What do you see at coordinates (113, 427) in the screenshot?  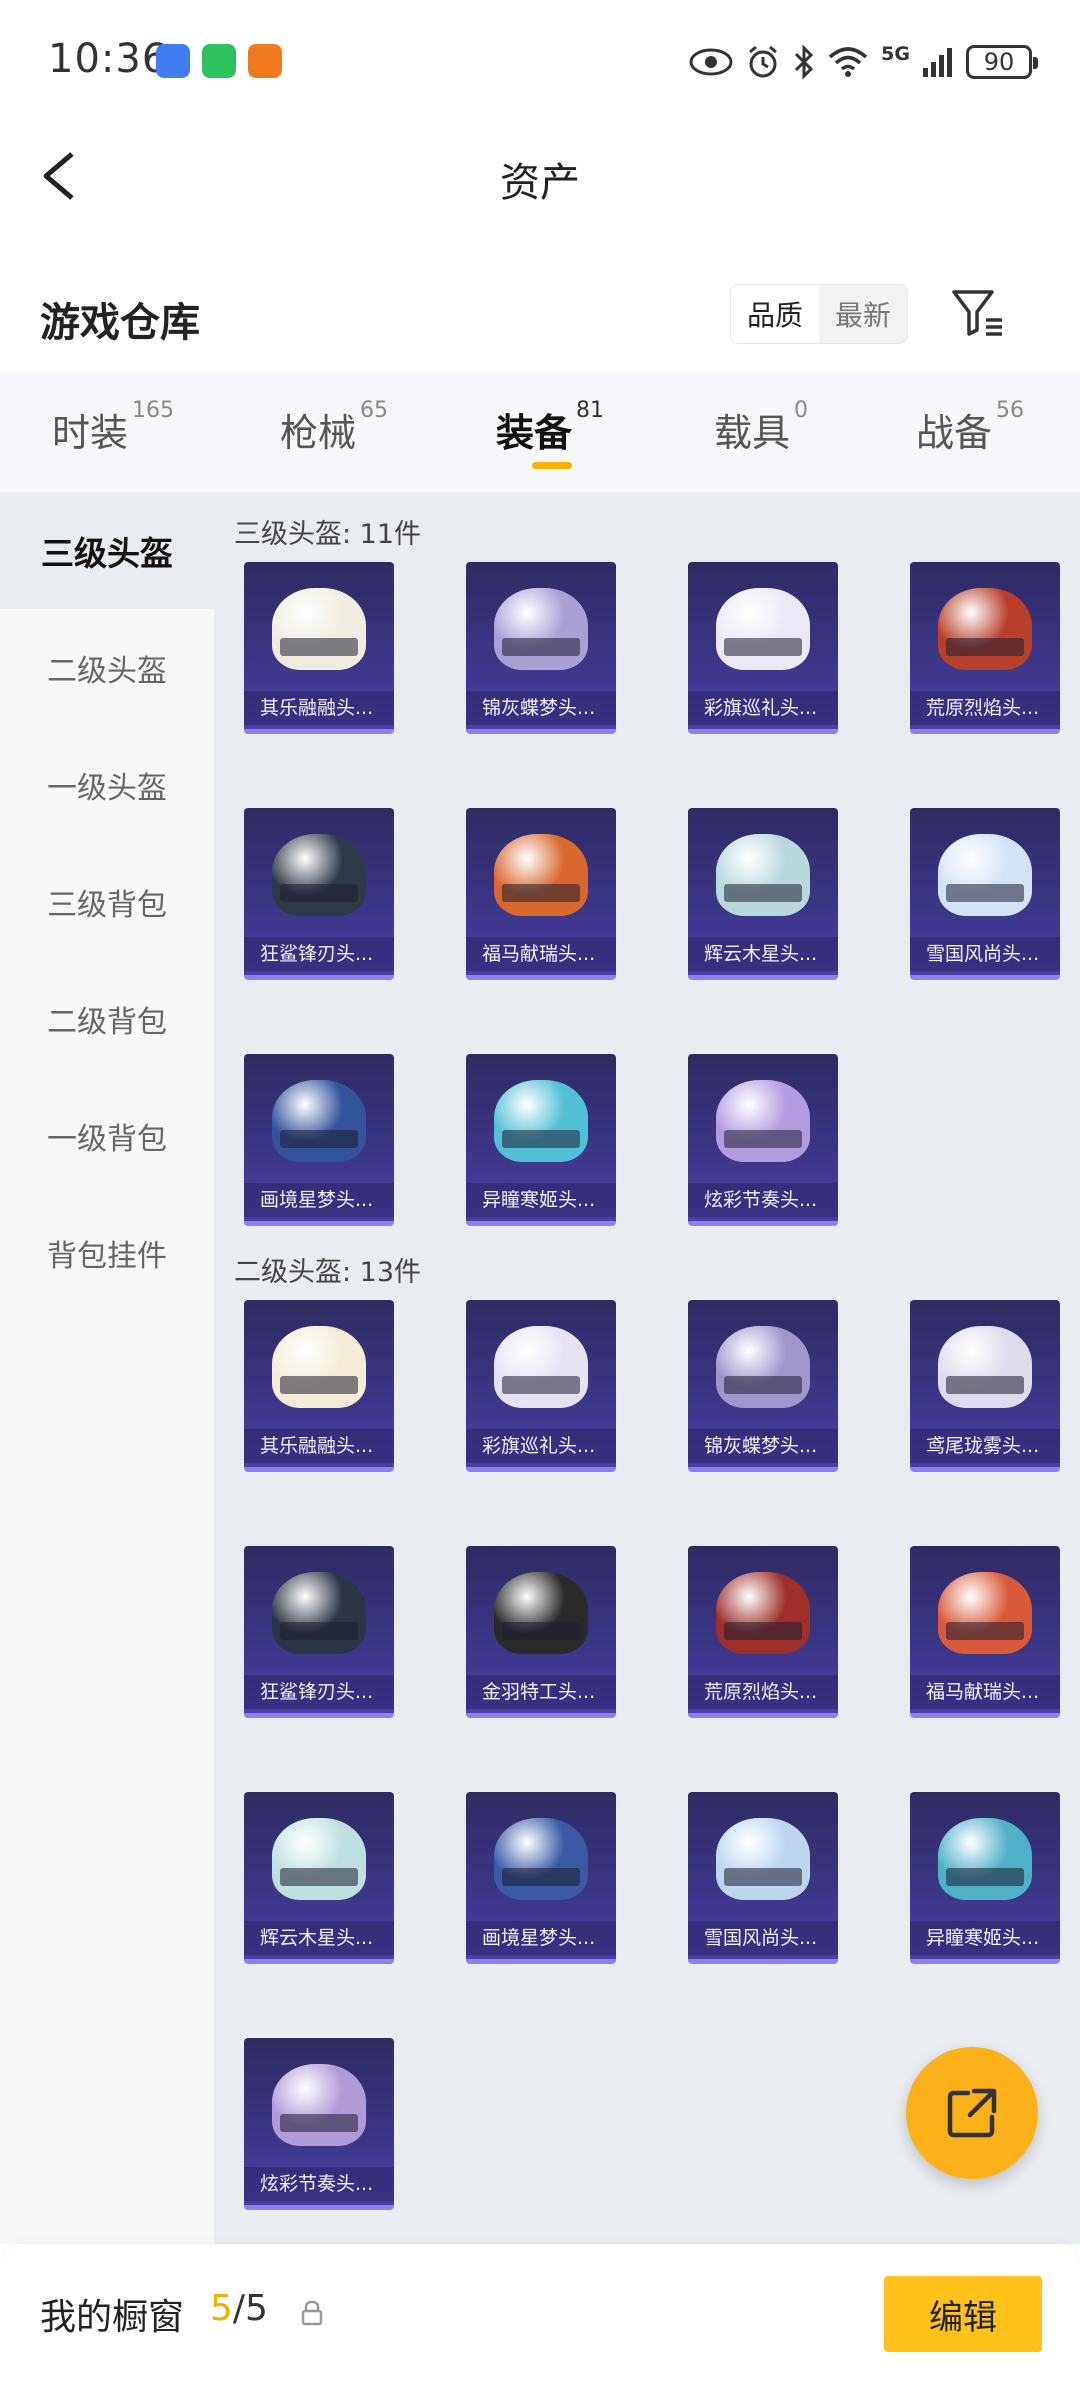 I see `tab-fashion: 时装165` at bounding box center [113, 427].